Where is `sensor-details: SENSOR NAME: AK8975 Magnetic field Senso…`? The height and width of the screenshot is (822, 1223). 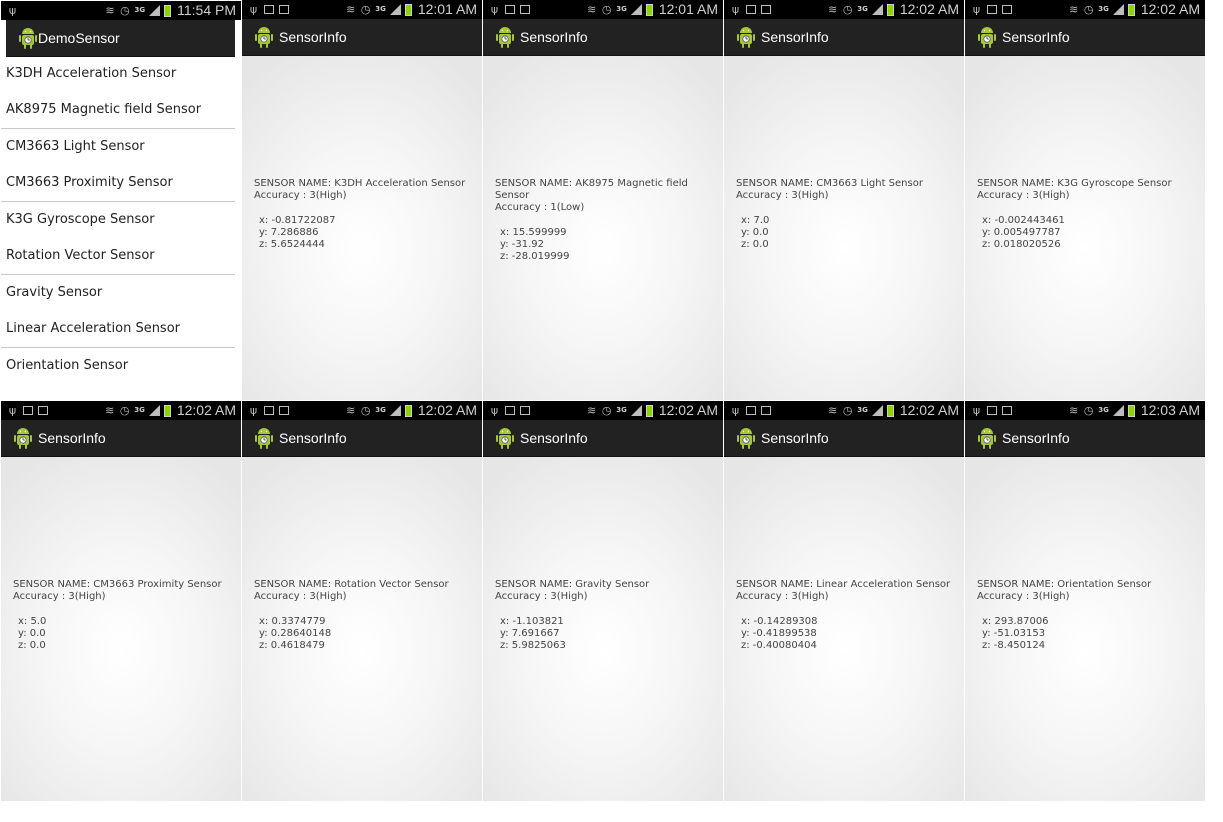 sensor-details: SENSOR NAME: AK8975 Magnetic field Senso… is located at coordinates (591, 220).